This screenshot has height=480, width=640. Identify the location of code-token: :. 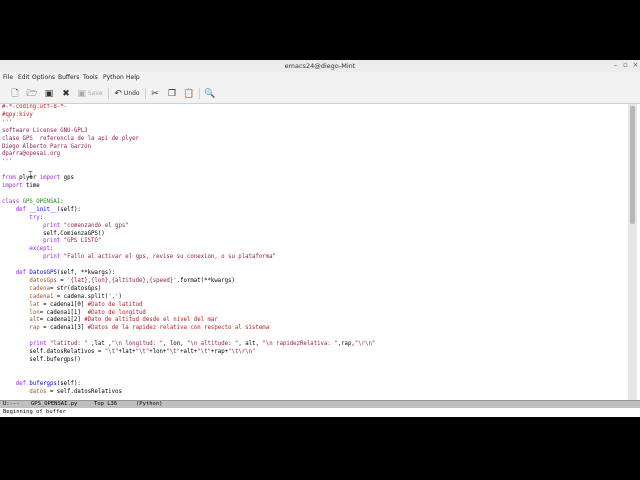
(62, 201).